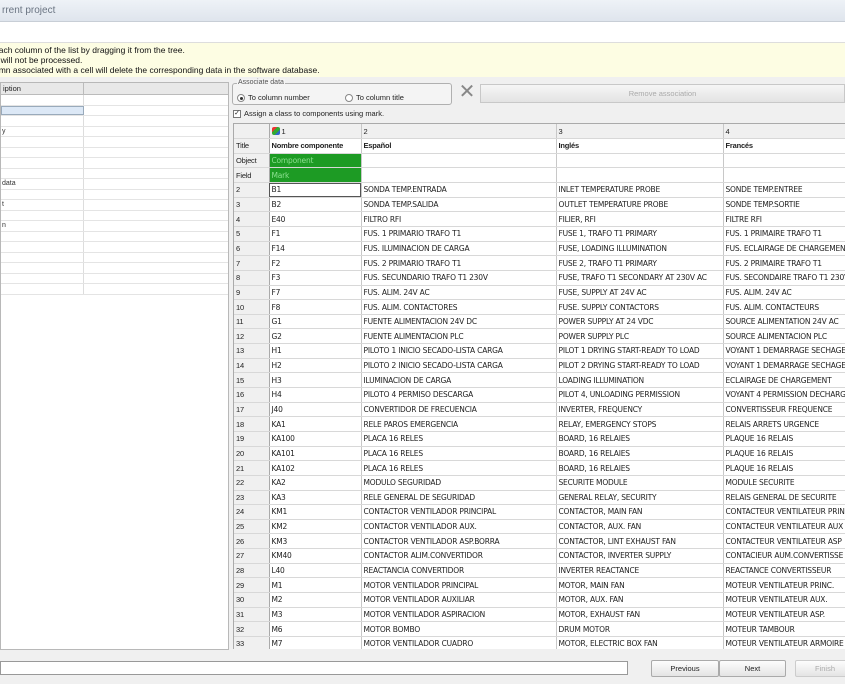  I want to click on table-cell: L40, so click(315, 571).